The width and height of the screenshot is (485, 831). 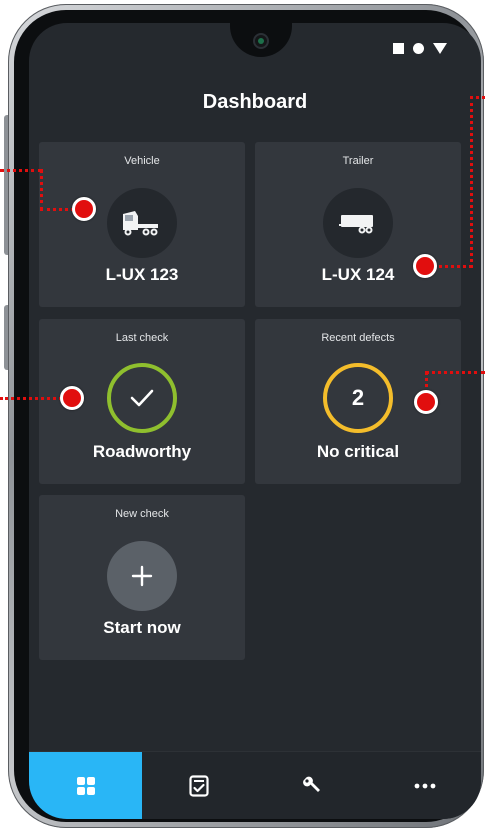 I want to click on recent-defects-status: No critical, so click(x=358, y=451).